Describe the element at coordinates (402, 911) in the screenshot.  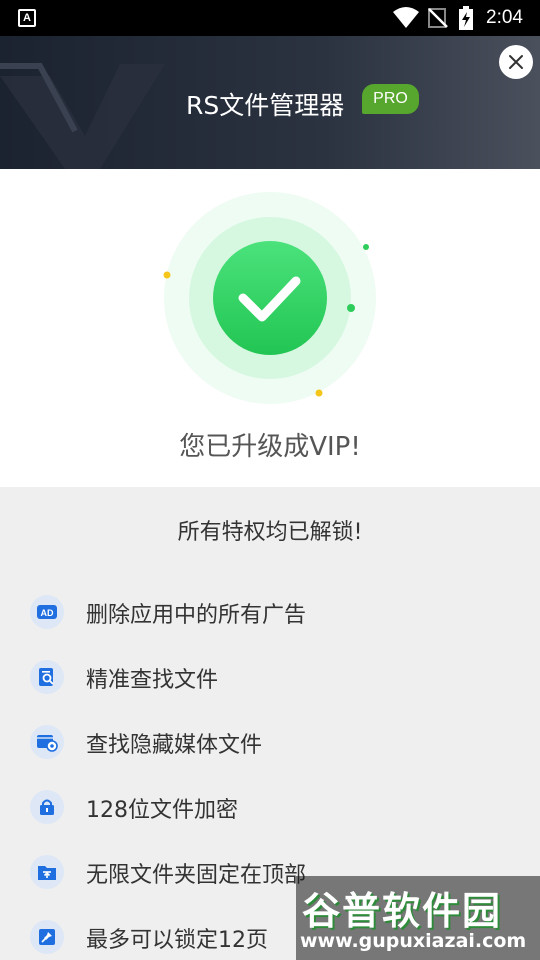
I see `watermark-brand: 谷普软件园` at that location.